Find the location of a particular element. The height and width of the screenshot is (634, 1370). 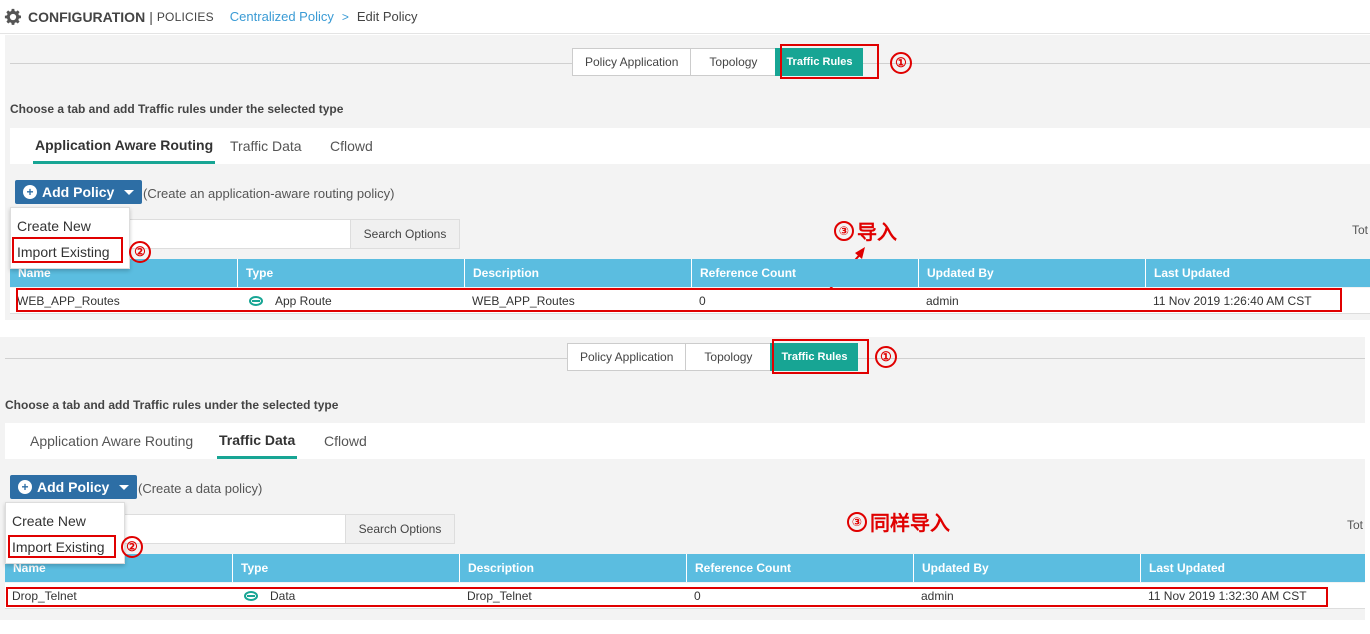

annotation-import: ③ 导入 is located at coordinates (865, 230).